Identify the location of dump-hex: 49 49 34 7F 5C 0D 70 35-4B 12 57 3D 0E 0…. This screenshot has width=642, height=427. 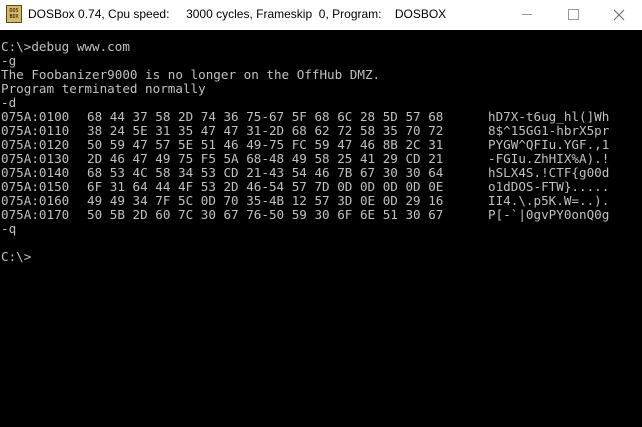
(265, 200).